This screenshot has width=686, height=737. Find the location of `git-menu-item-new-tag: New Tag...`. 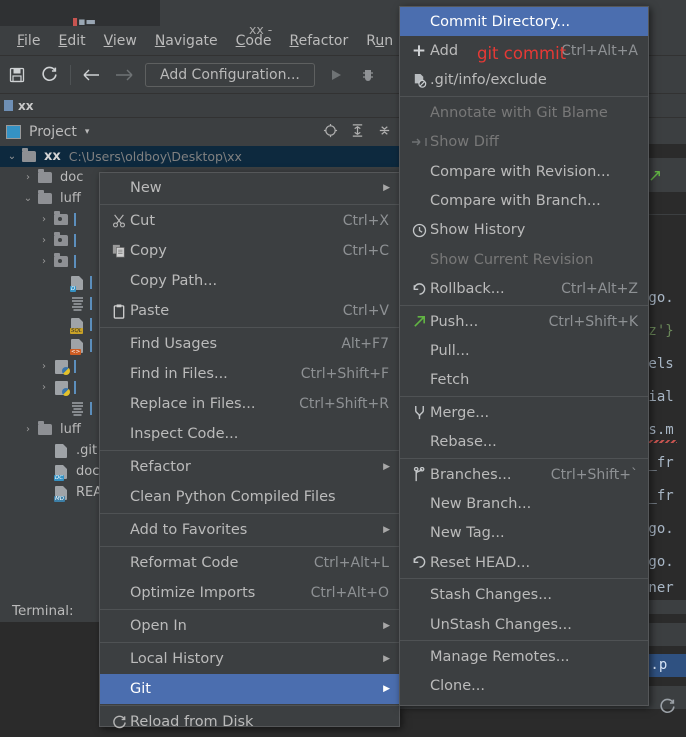

git-menu-item-new-tag: New Tag... is located at coordinates (524, 533).